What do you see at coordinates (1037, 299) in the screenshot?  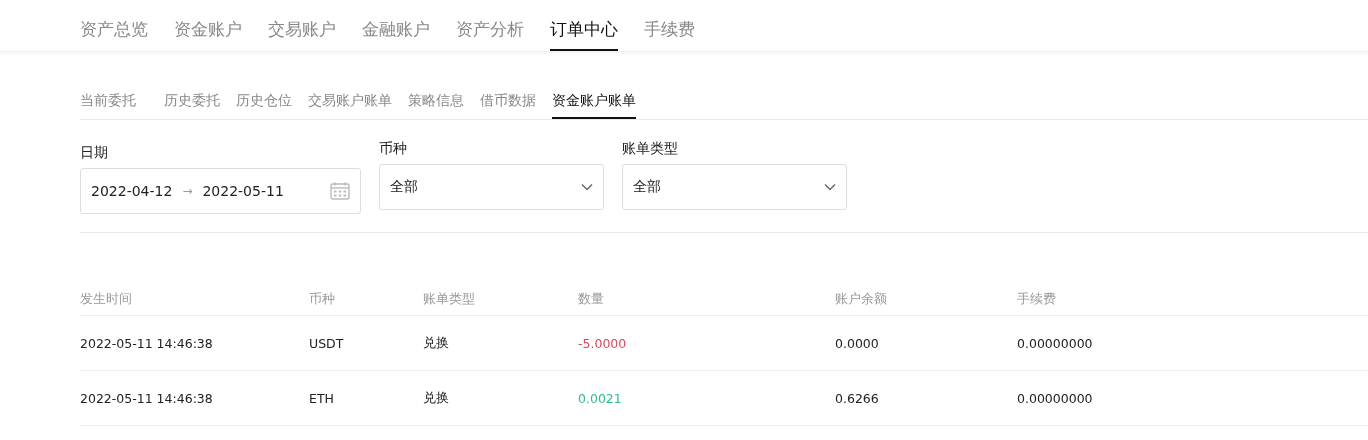 I see `column-header: 手续费` at bounding box center [1037, 299].